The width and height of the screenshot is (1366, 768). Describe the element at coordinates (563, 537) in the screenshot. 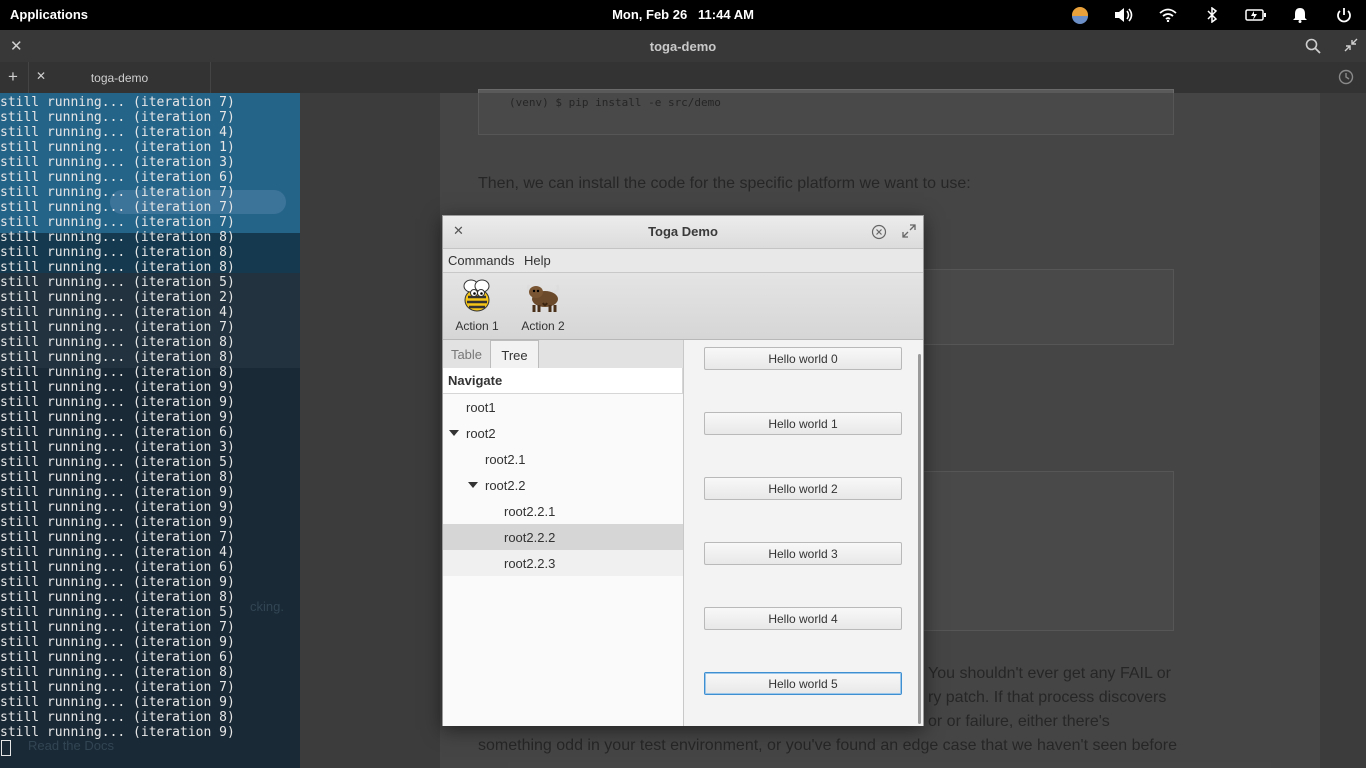

I see `tree-row-root2-2-2: root2.2.2` at that location.